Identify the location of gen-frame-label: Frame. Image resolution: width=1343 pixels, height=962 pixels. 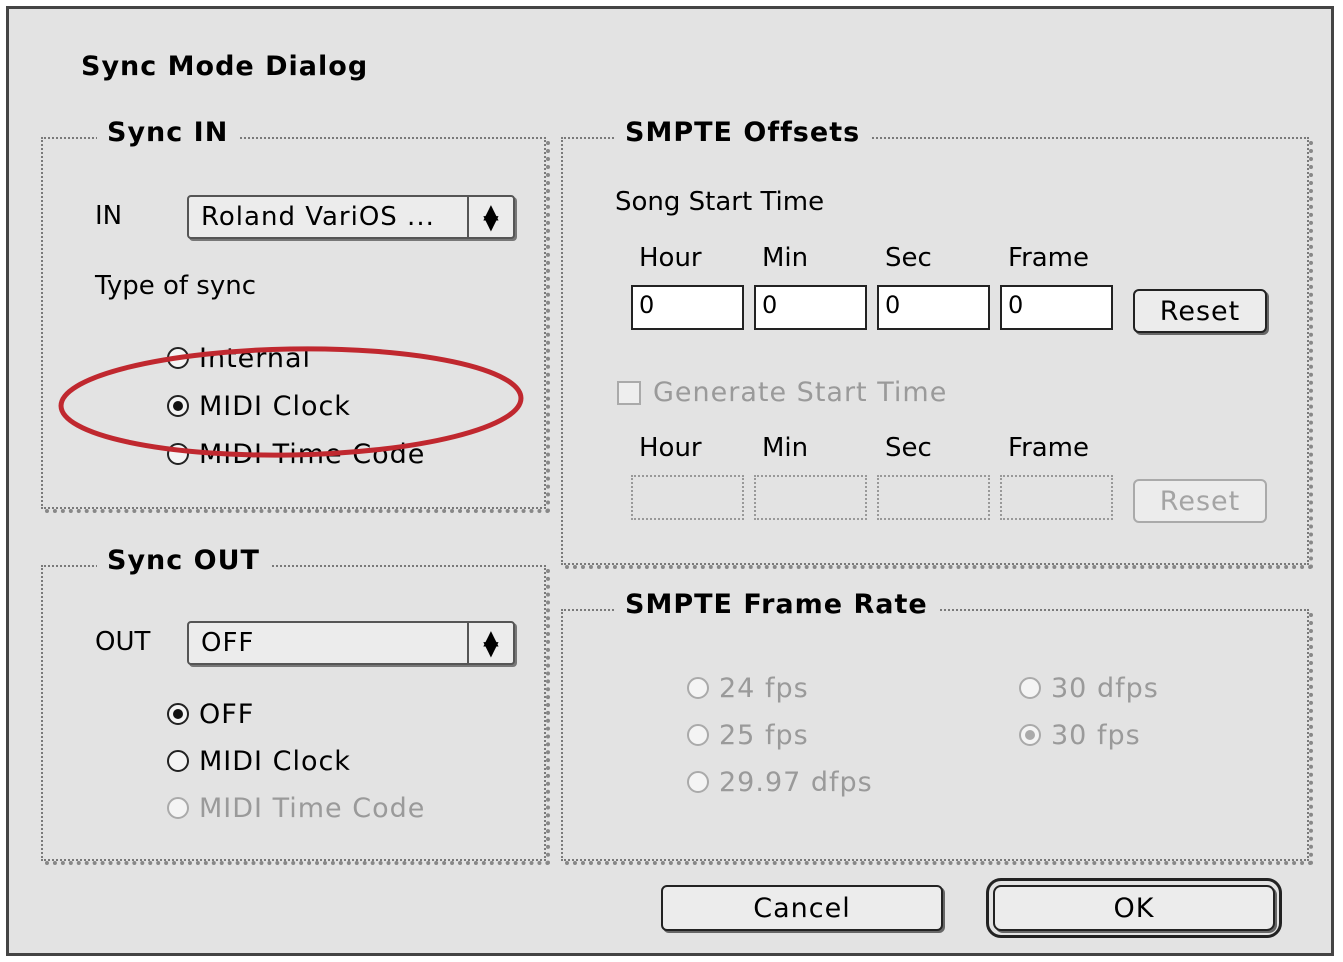
(1049, 448).